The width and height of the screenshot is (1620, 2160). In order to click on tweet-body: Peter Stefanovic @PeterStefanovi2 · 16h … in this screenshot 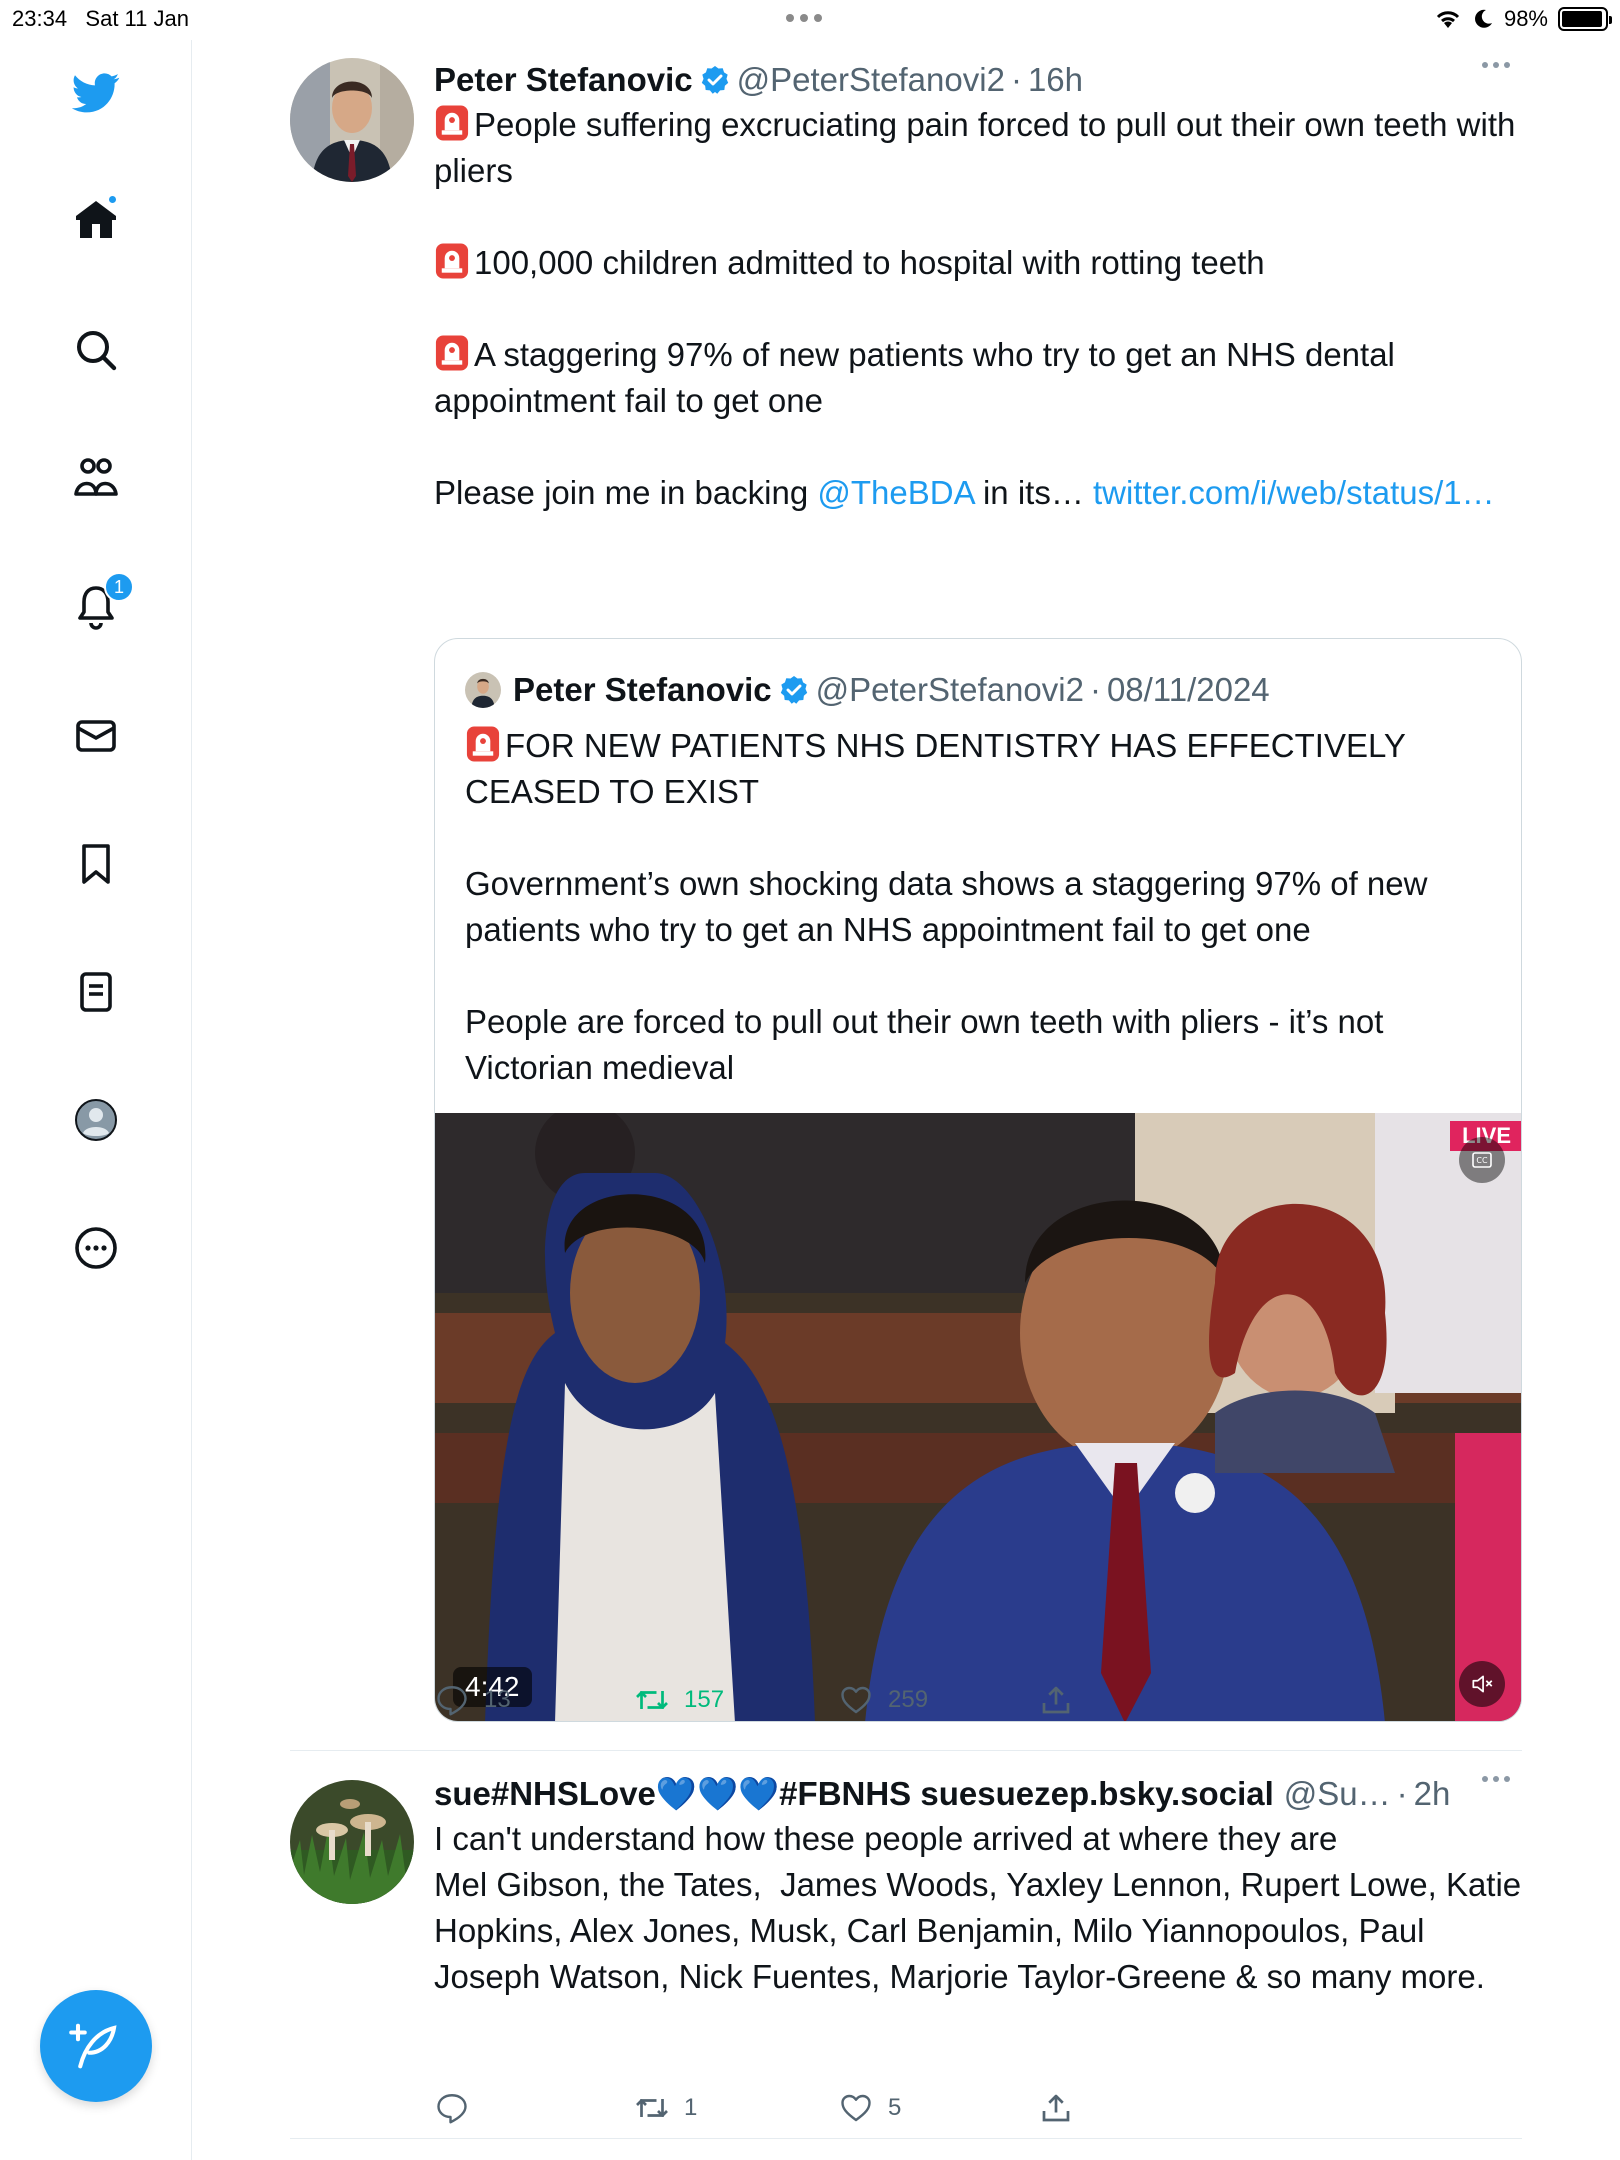, I will do `click(978, 287)`.